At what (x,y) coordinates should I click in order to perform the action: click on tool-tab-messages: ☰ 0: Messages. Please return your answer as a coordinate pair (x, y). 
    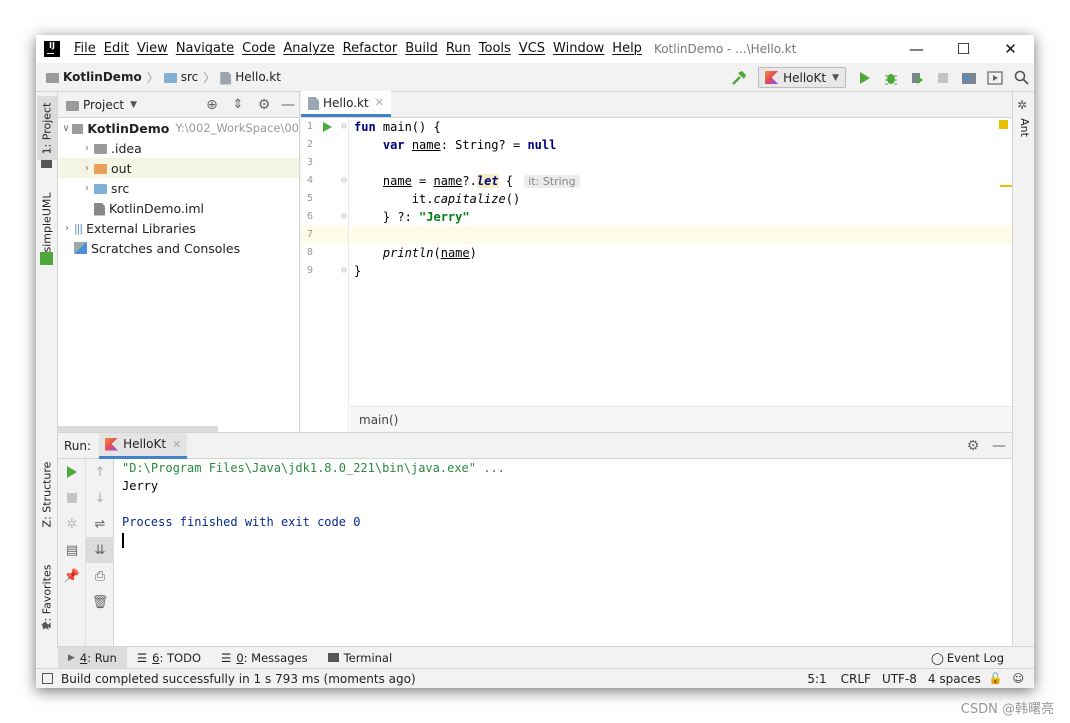
    Looking at the image, I should click on (264, 658).